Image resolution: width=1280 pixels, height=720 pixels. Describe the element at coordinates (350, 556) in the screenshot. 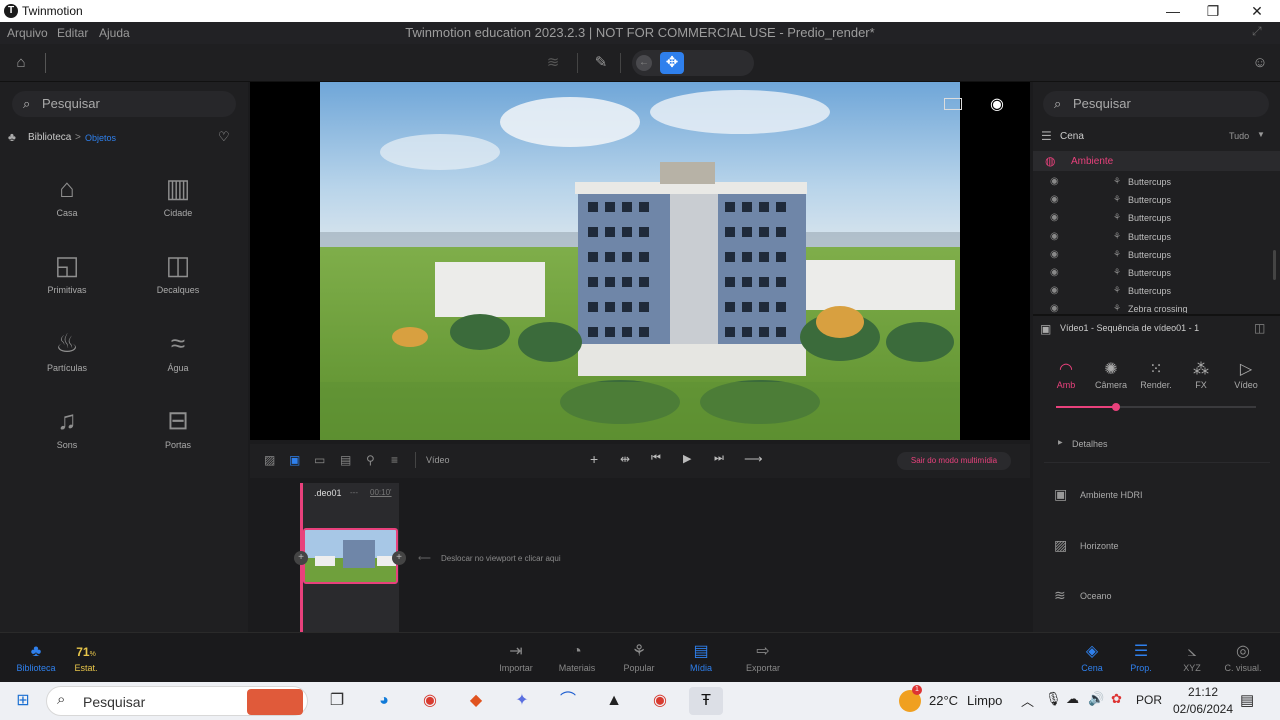

I see `clip-thumbnail` at that location.